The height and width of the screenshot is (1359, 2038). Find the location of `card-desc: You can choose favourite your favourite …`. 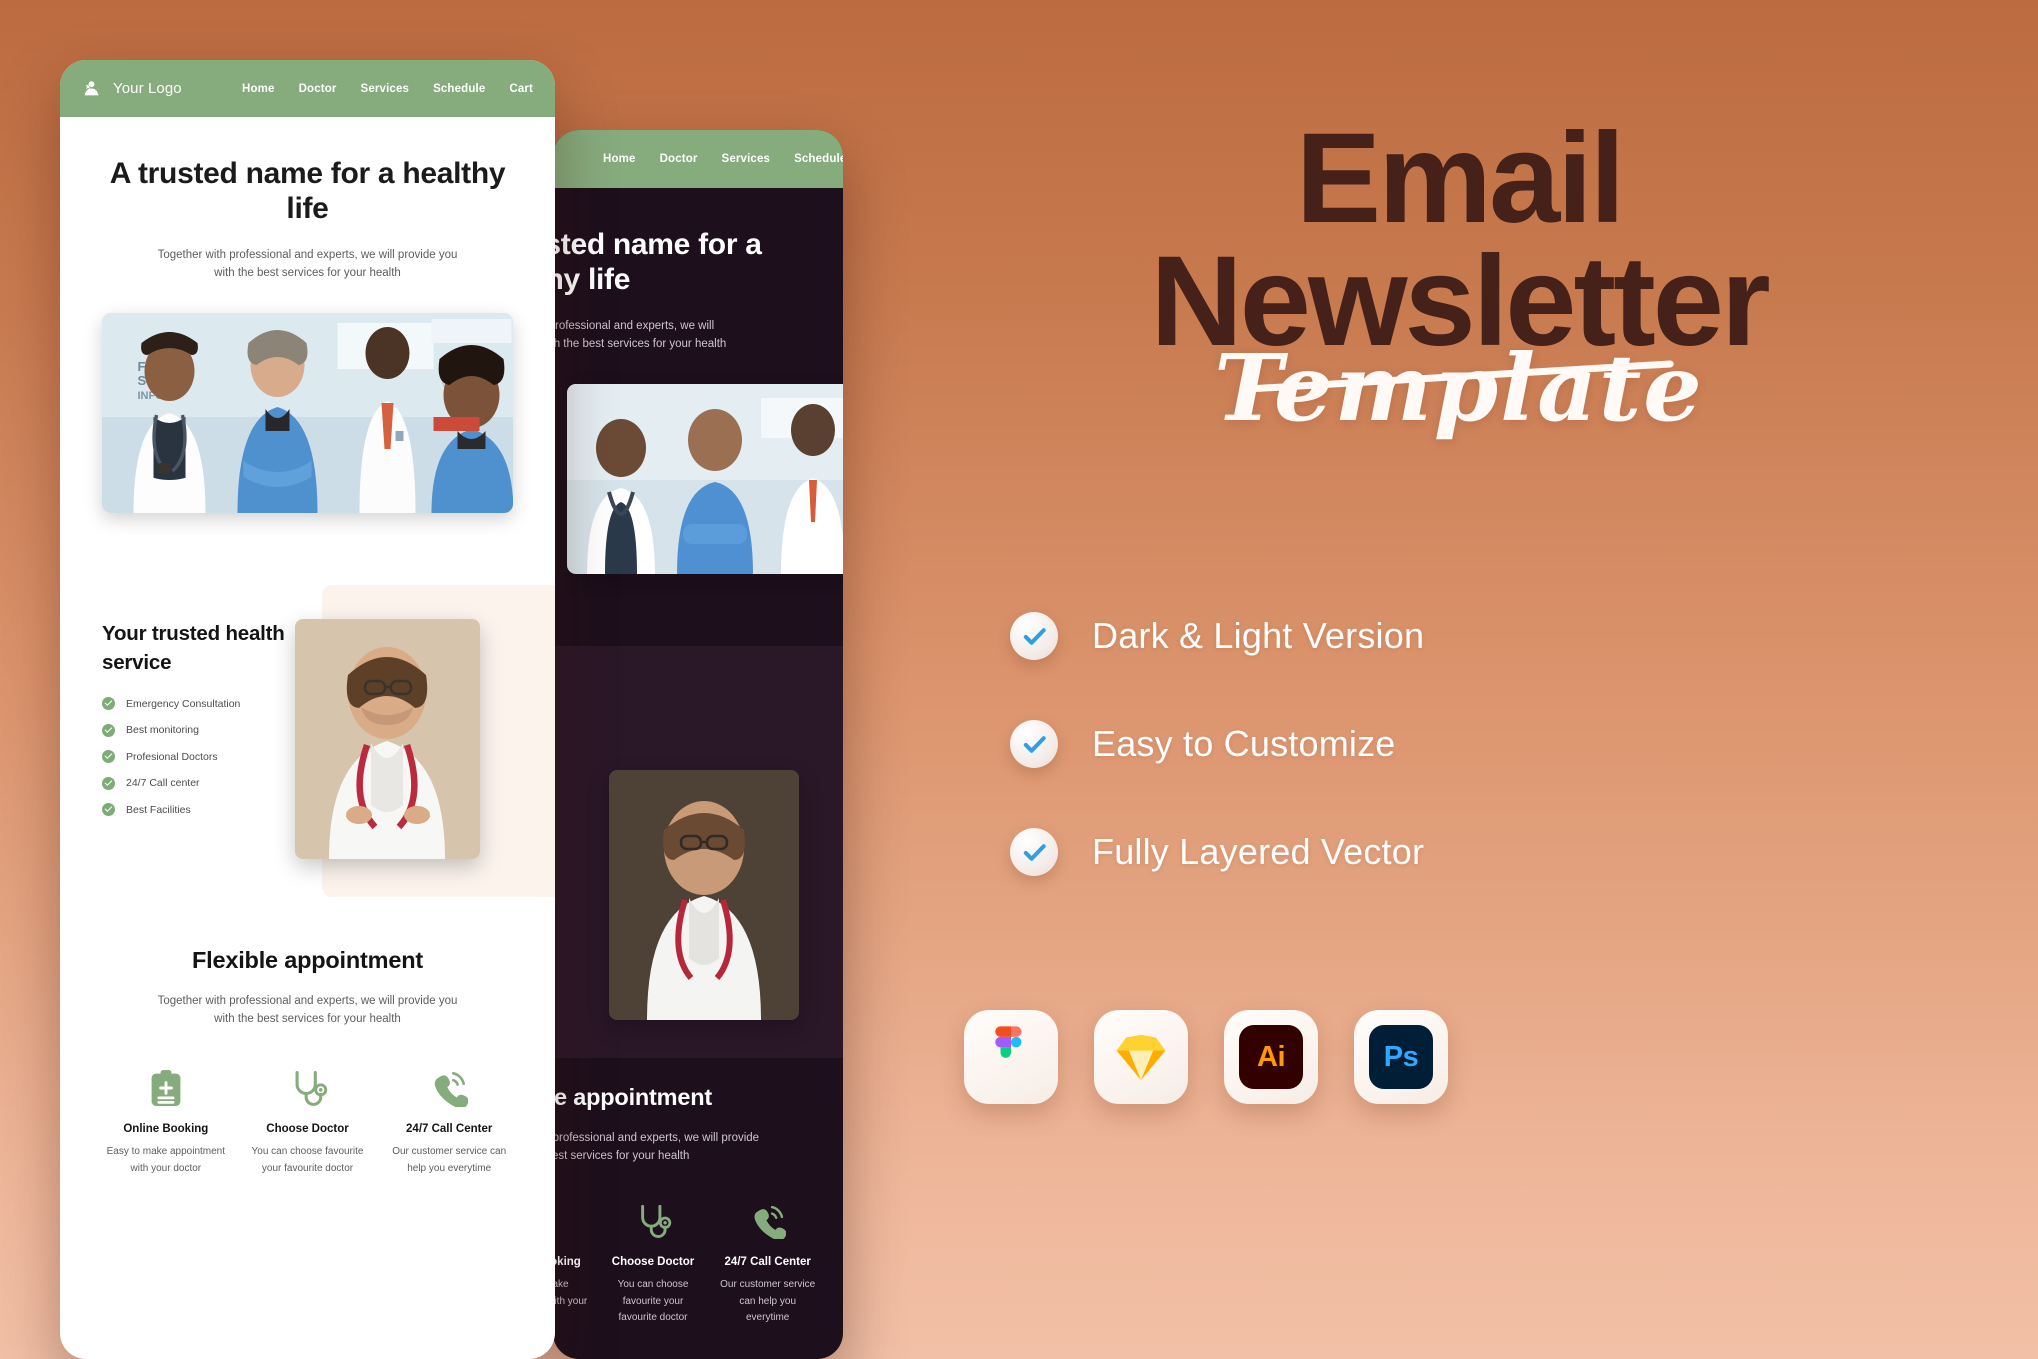

card-desc: You can choose favourite your favourite … is located at coordinates (307, 1160).